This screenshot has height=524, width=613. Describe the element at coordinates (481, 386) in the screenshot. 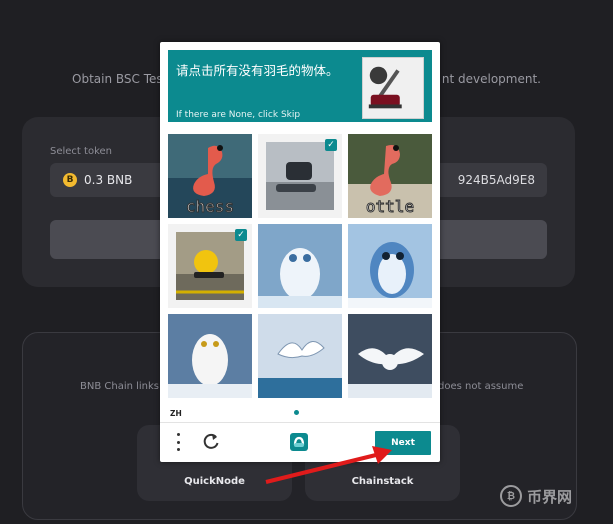

I see `disclaimer-right: does not assume` at that location.